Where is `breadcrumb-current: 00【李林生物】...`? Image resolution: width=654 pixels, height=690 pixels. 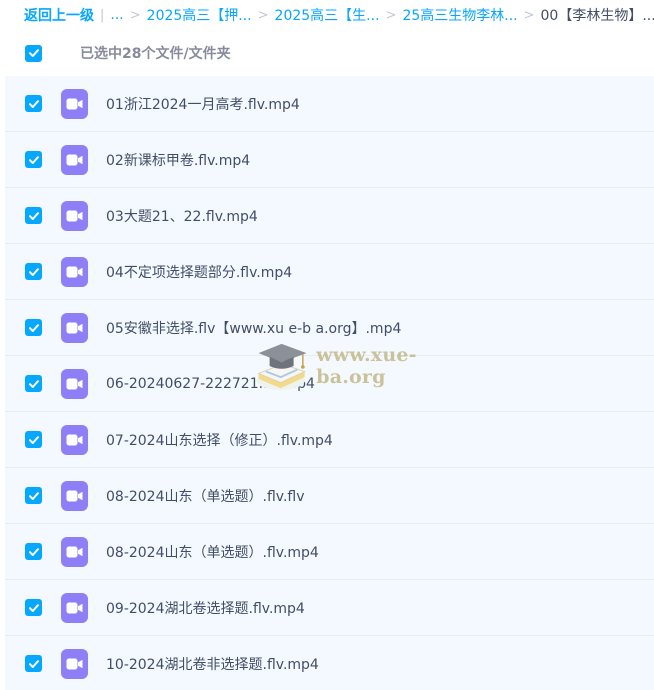 breadcrumb-current: 00【李林生物】... is located at coordinates (597, 16).